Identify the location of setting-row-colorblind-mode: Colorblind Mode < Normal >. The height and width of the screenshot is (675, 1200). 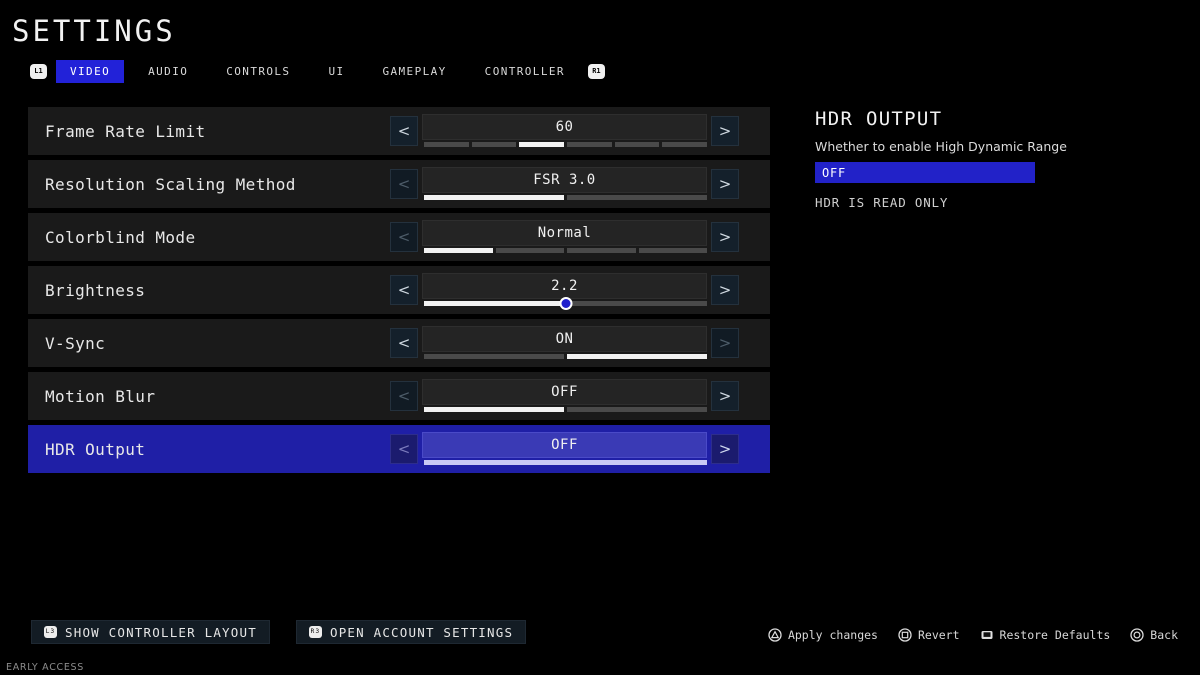
(399, 237).